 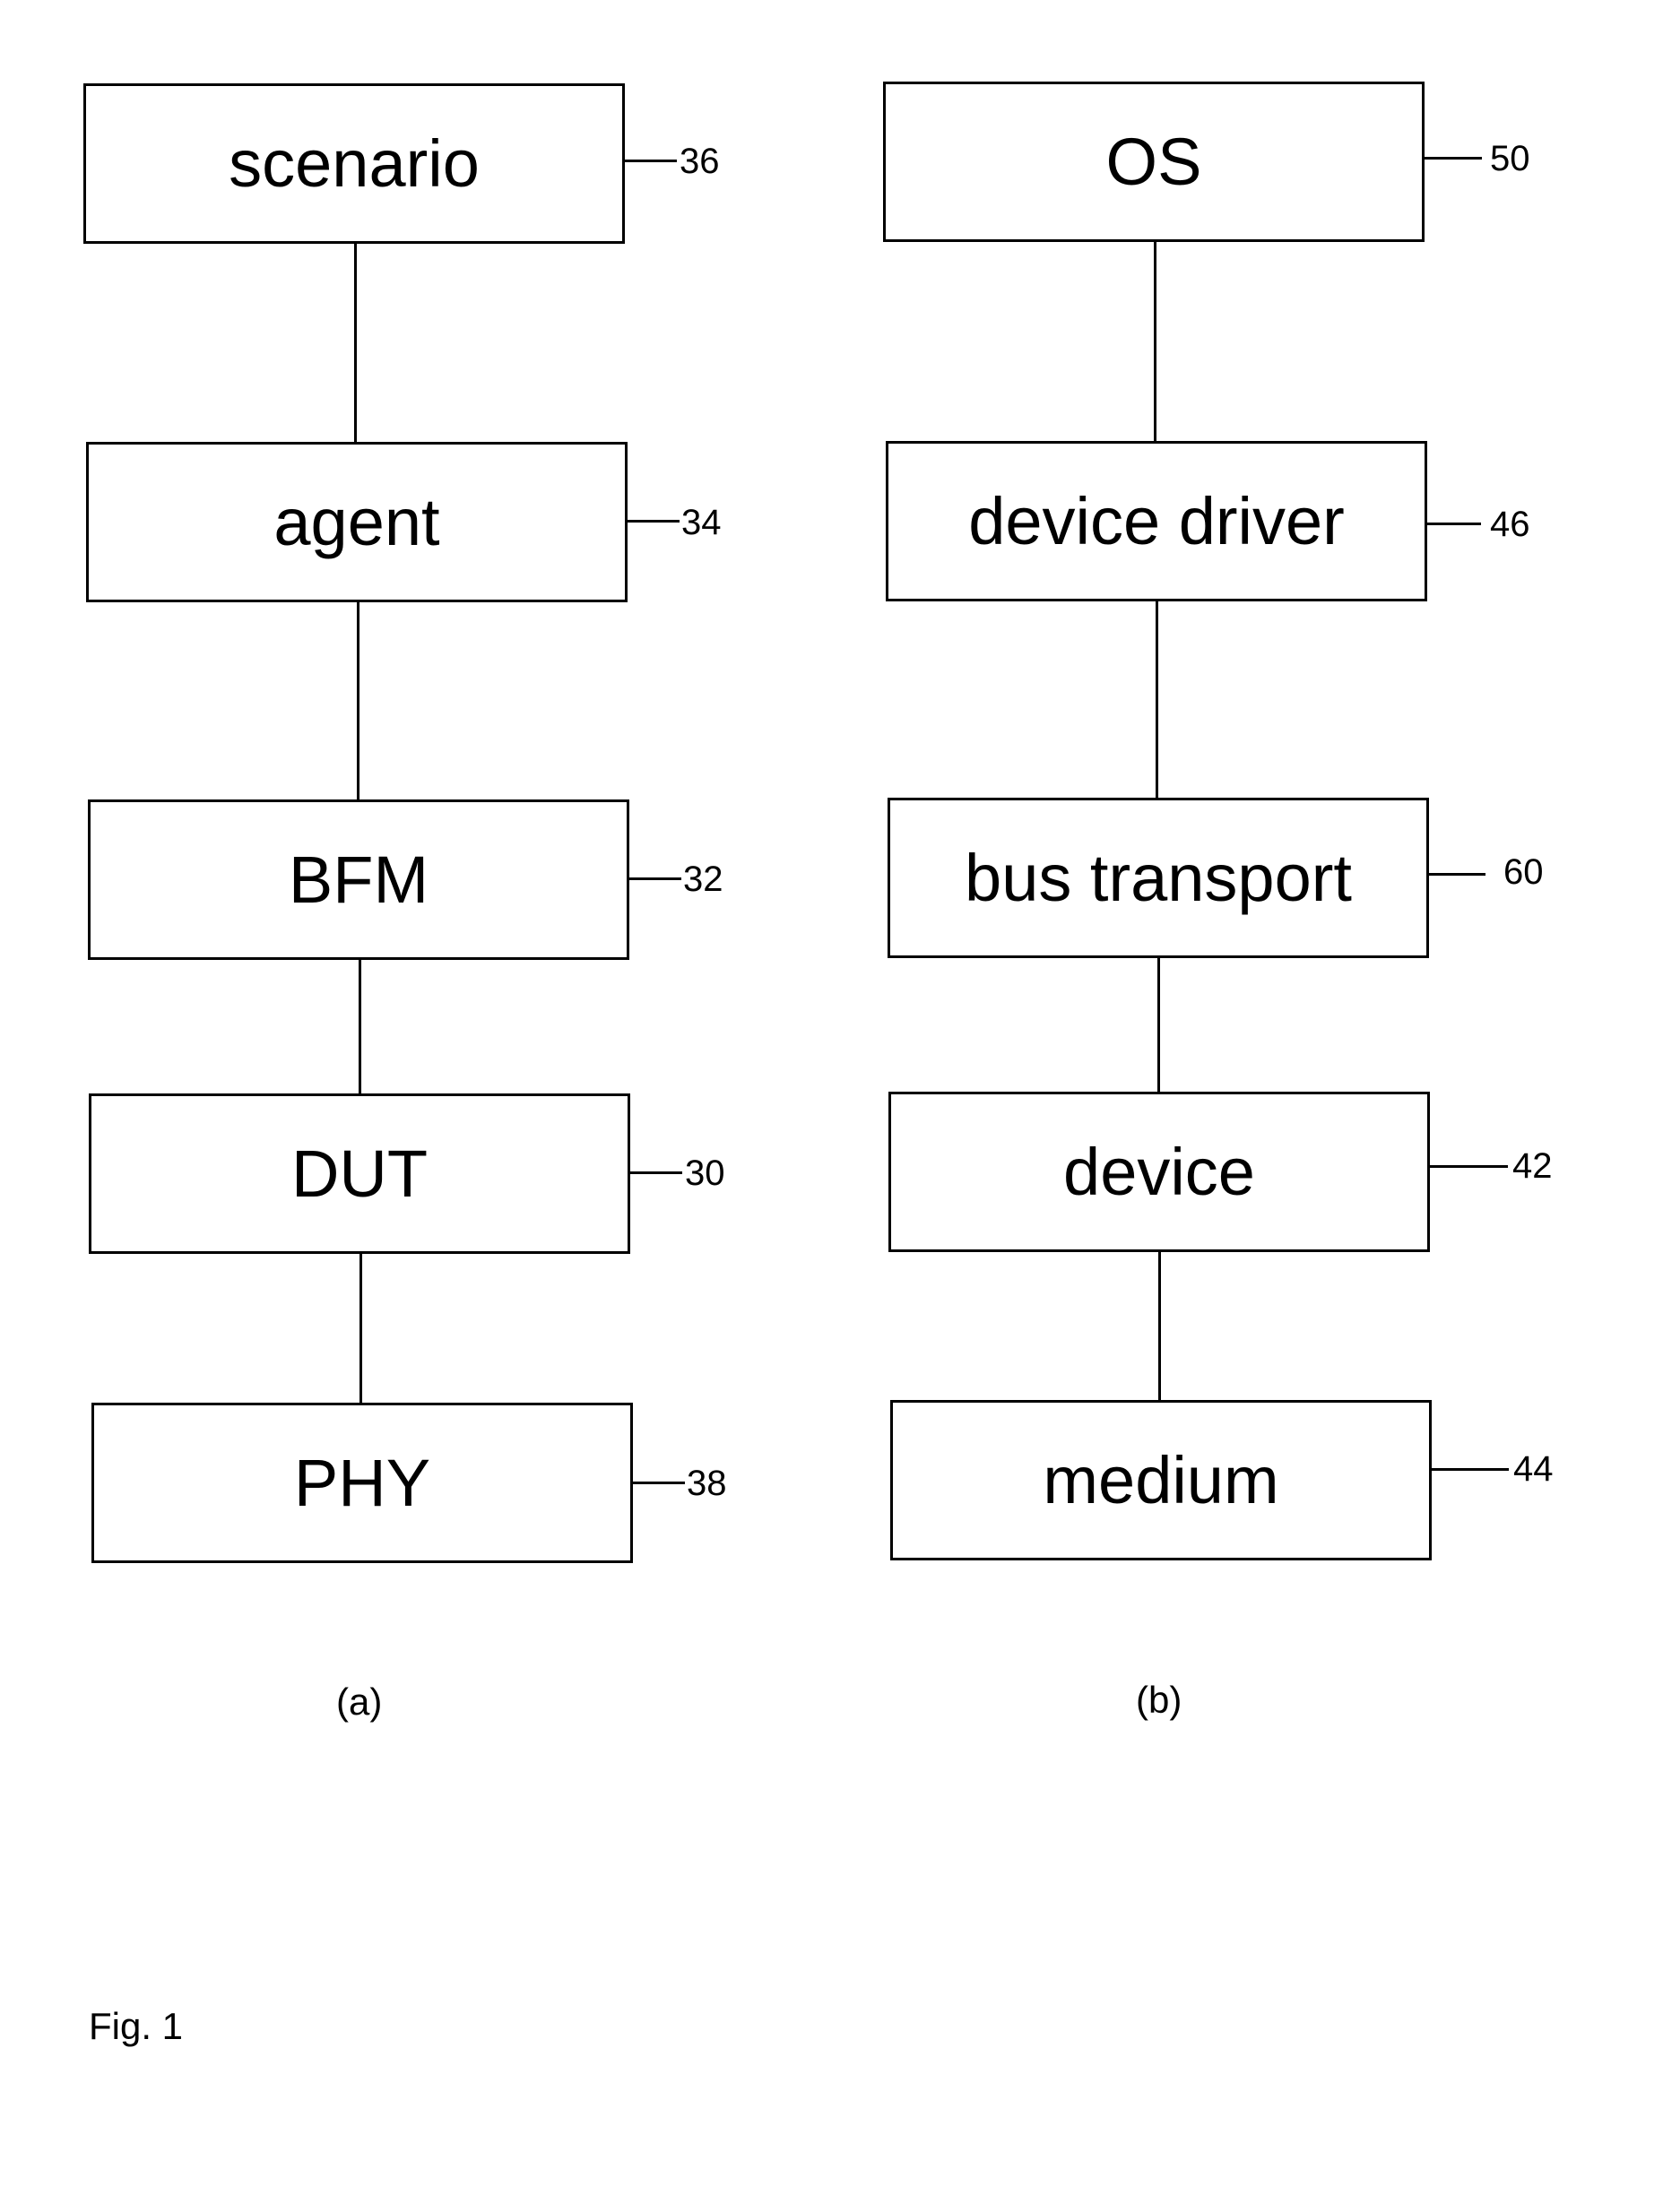 I want to click on block-label: scenario, so click(x=354, y=163).